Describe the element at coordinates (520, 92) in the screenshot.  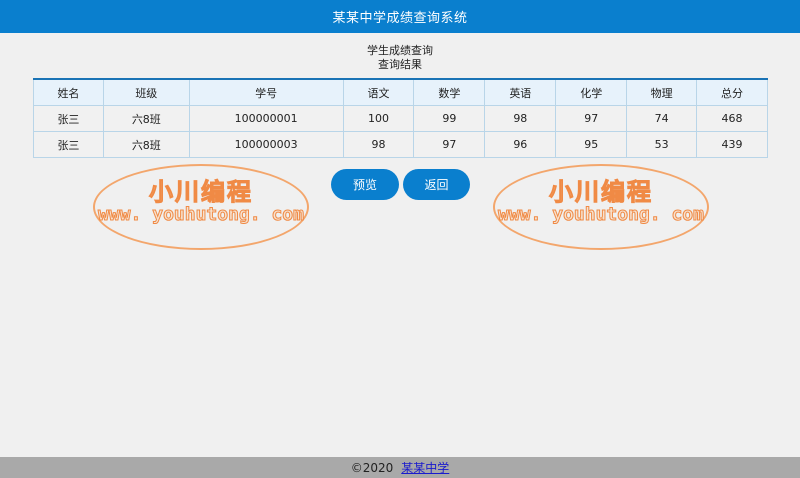
I see `column-header-english: 英语` at that location.